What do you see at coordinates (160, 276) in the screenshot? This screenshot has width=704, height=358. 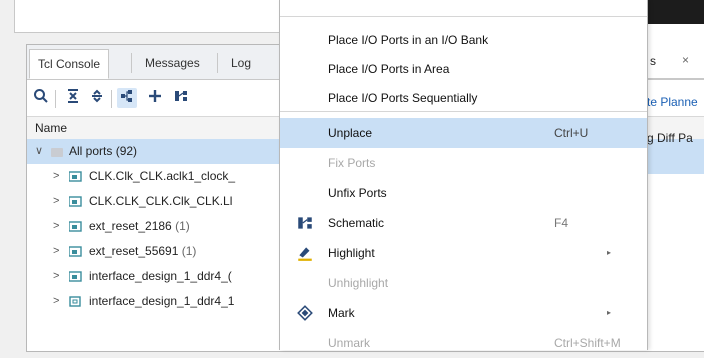 I see `tree-item-label: interface_design_1_ddr4_(` at bounding box center [160, 276].